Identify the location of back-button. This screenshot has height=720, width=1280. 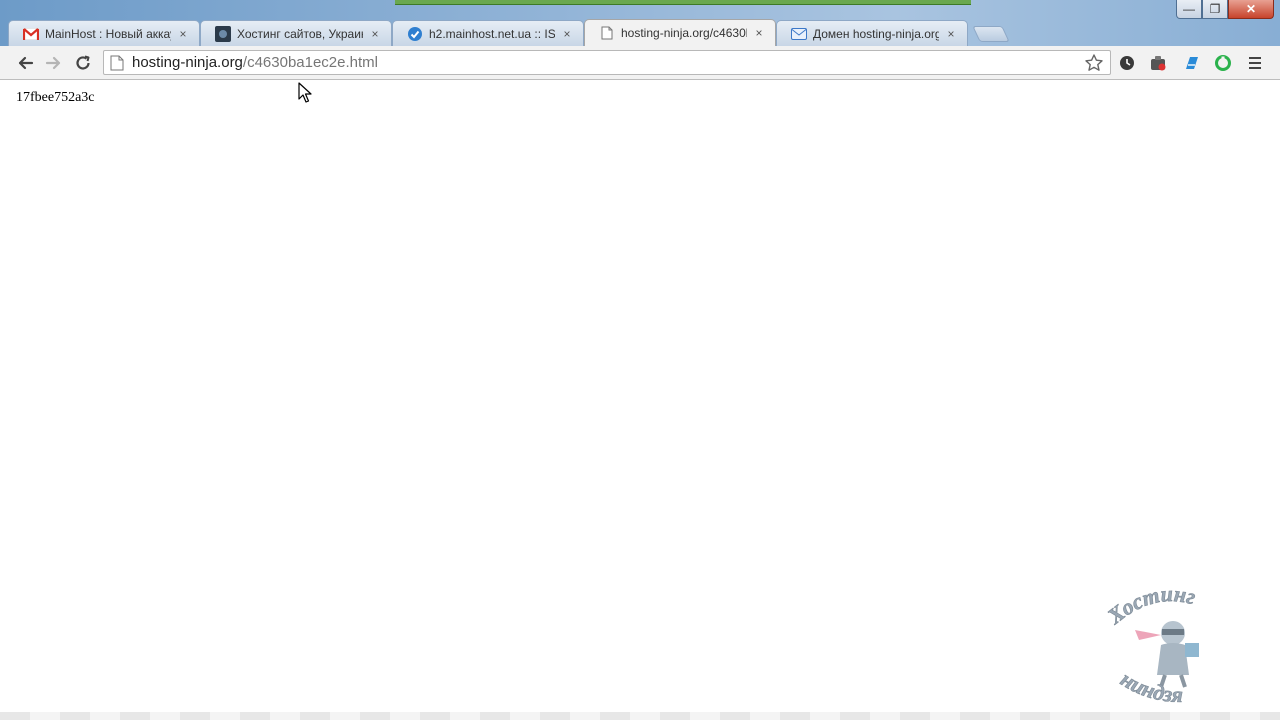
(25, 63).